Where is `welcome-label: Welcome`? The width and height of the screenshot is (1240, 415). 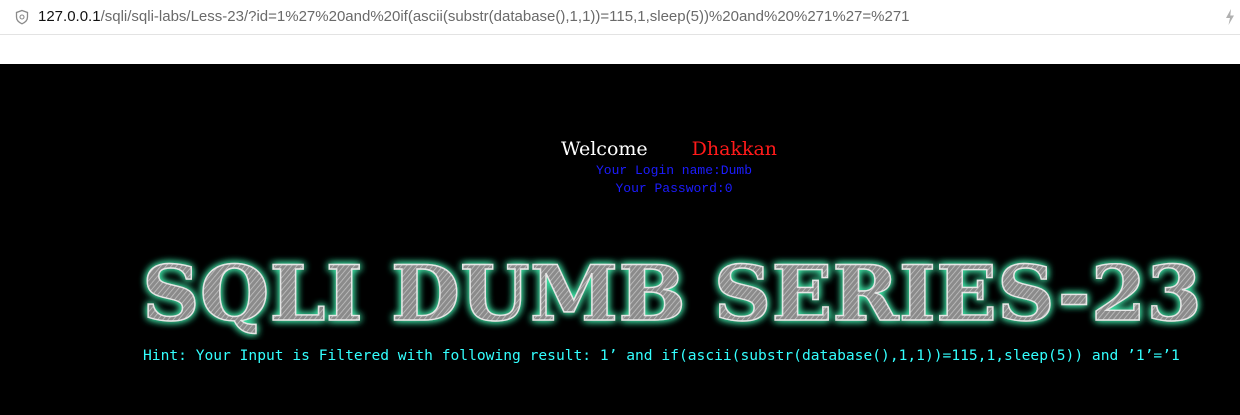 welcome-label: Welcome is located at coordinates (604, 149).